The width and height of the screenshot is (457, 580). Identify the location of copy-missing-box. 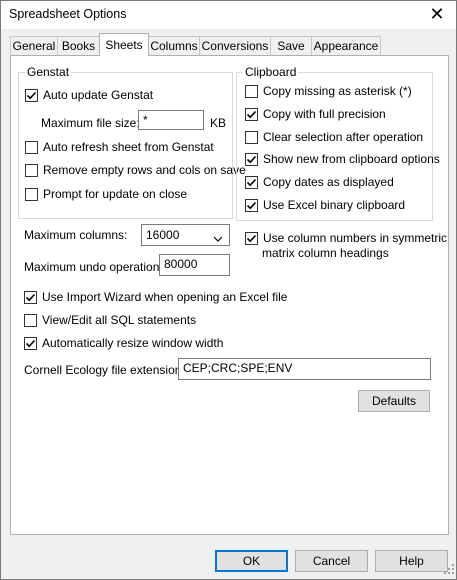
(251, 91).